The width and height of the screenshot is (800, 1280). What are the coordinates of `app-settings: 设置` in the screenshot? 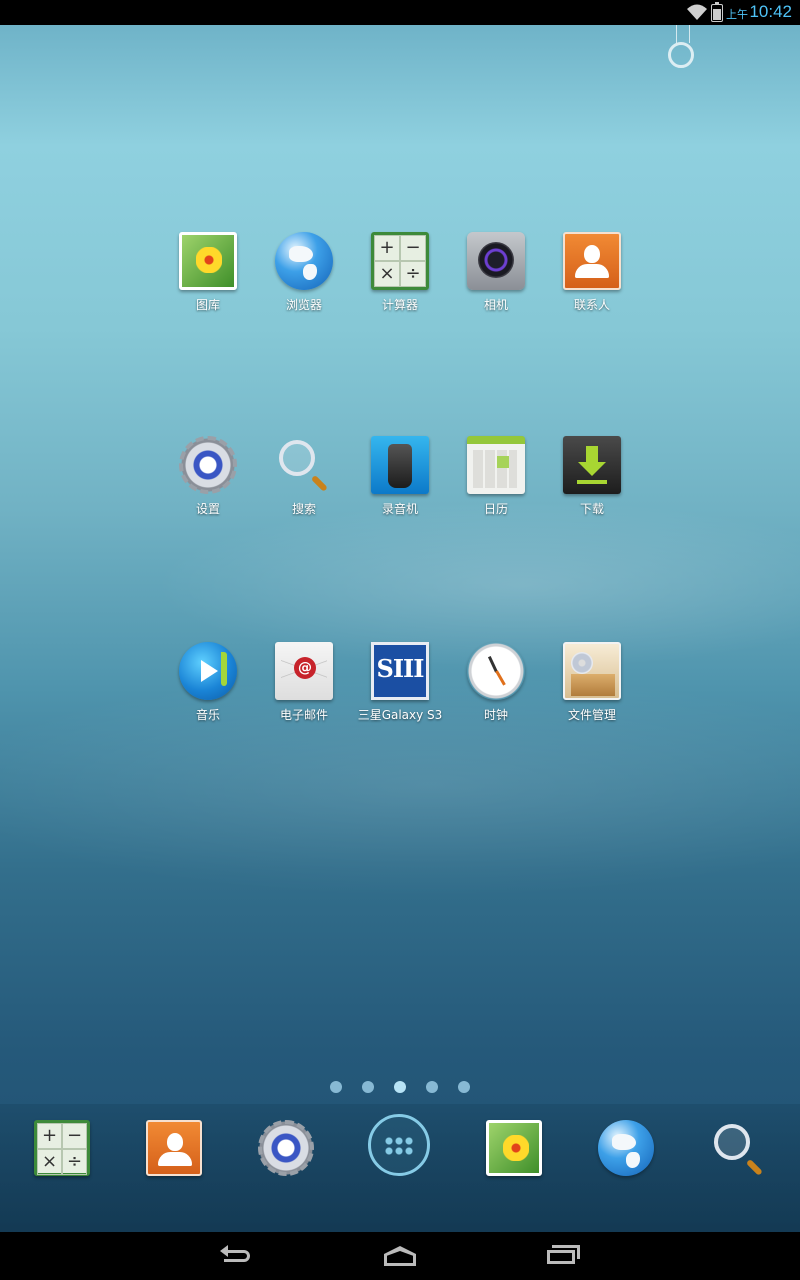 It's located at (208, 476).